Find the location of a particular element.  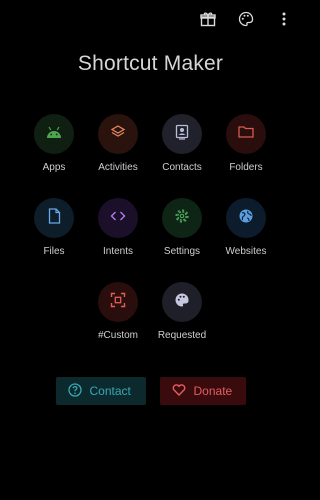

tile-files-circle is located at coordinates (54, 218).